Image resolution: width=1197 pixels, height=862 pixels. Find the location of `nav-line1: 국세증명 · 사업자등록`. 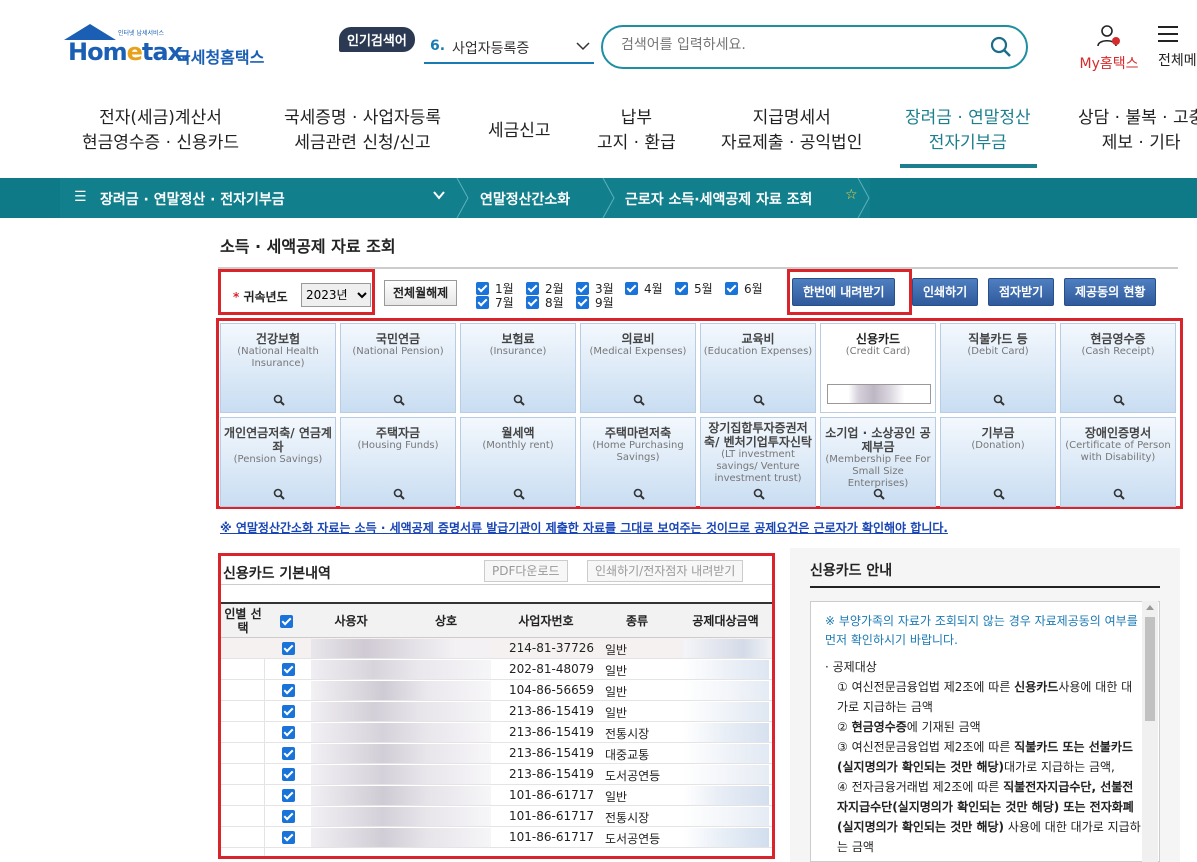

nav-line1: 국세증명 · 사업자등록 is located at coordinates (362, 118).